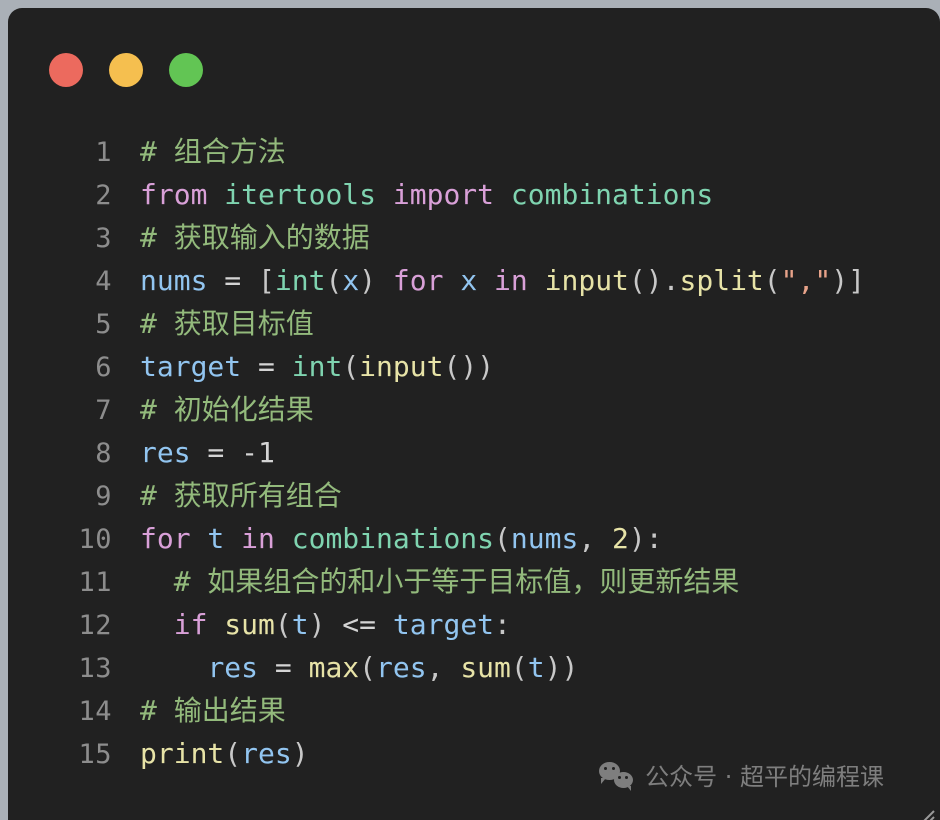 This screenshot has width=940, height=820. What do you see at coordinates (474, 58) in the screenshot?
I see `title-bar` at bounding box center [474, 58].